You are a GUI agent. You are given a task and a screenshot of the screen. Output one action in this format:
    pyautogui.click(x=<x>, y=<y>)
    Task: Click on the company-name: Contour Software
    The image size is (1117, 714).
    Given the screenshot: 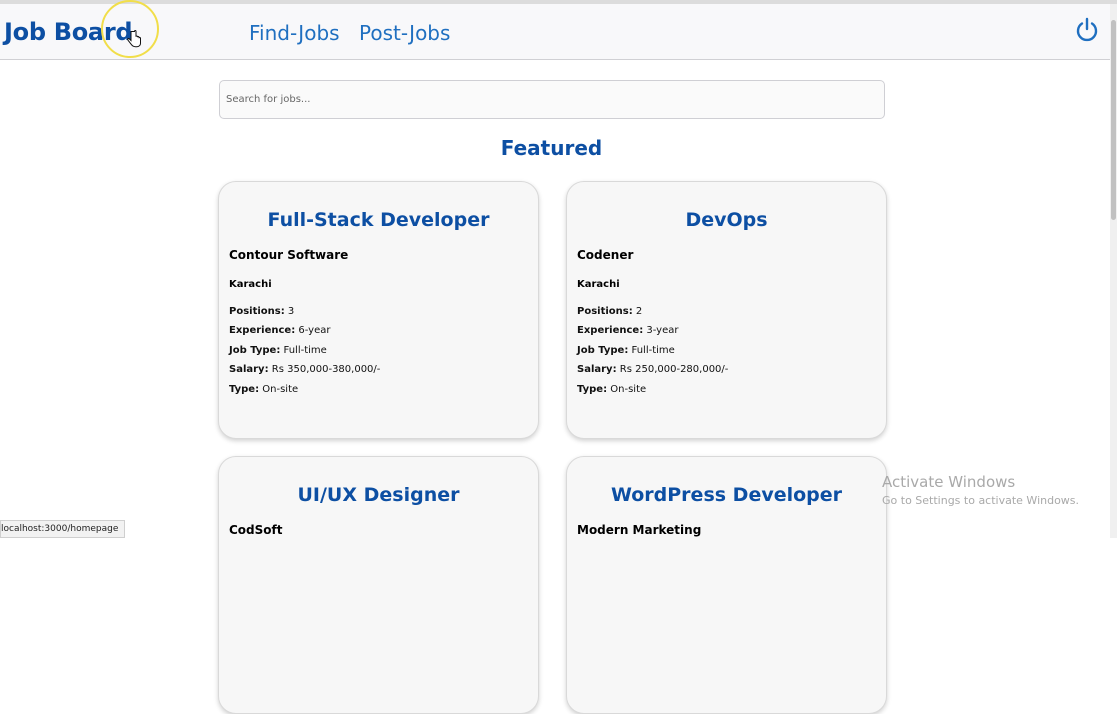 What is the action you would take?
    pyautogui.click(x=289, y=255)
    